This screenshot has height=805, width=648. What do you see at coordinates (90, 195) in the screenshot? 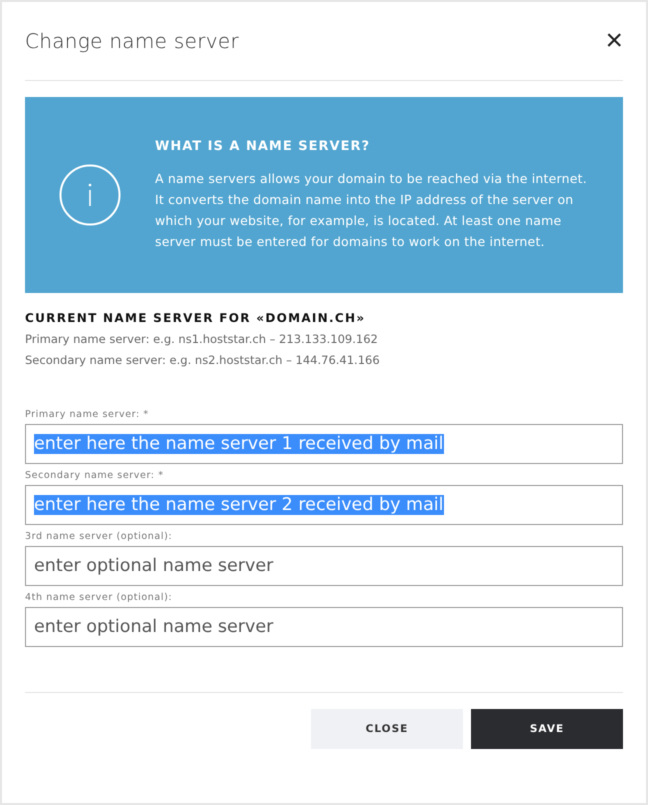
I see `info-icon` at bounding box center [90, 195].